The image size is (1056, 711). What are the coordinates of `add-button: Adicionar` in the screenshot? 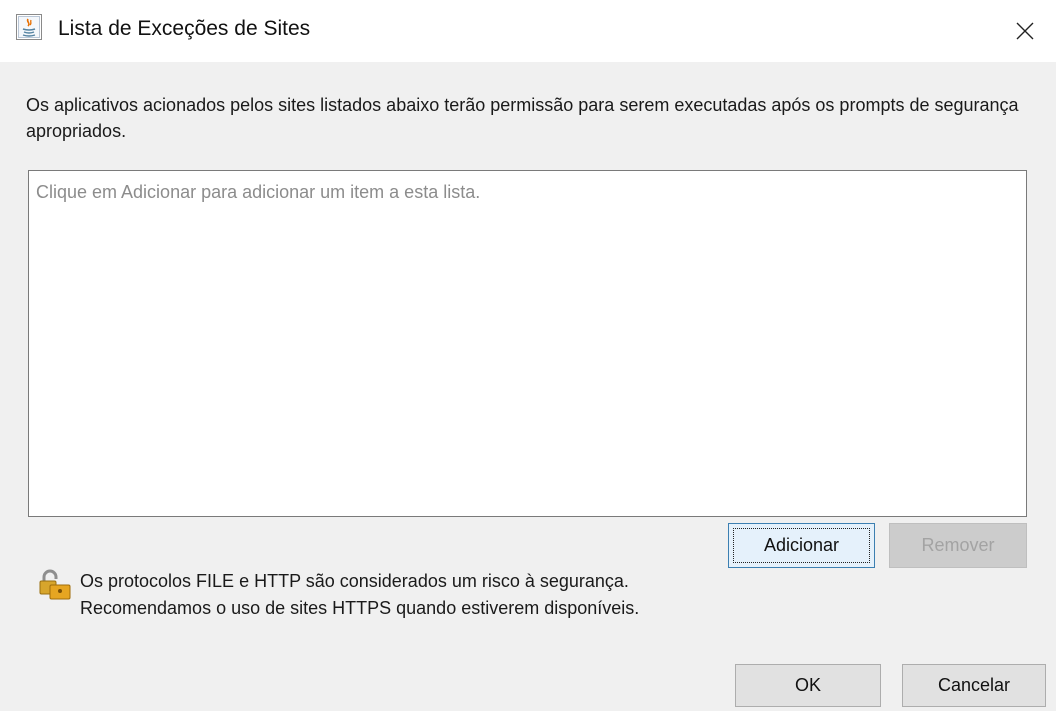 It's located at (801, 545).